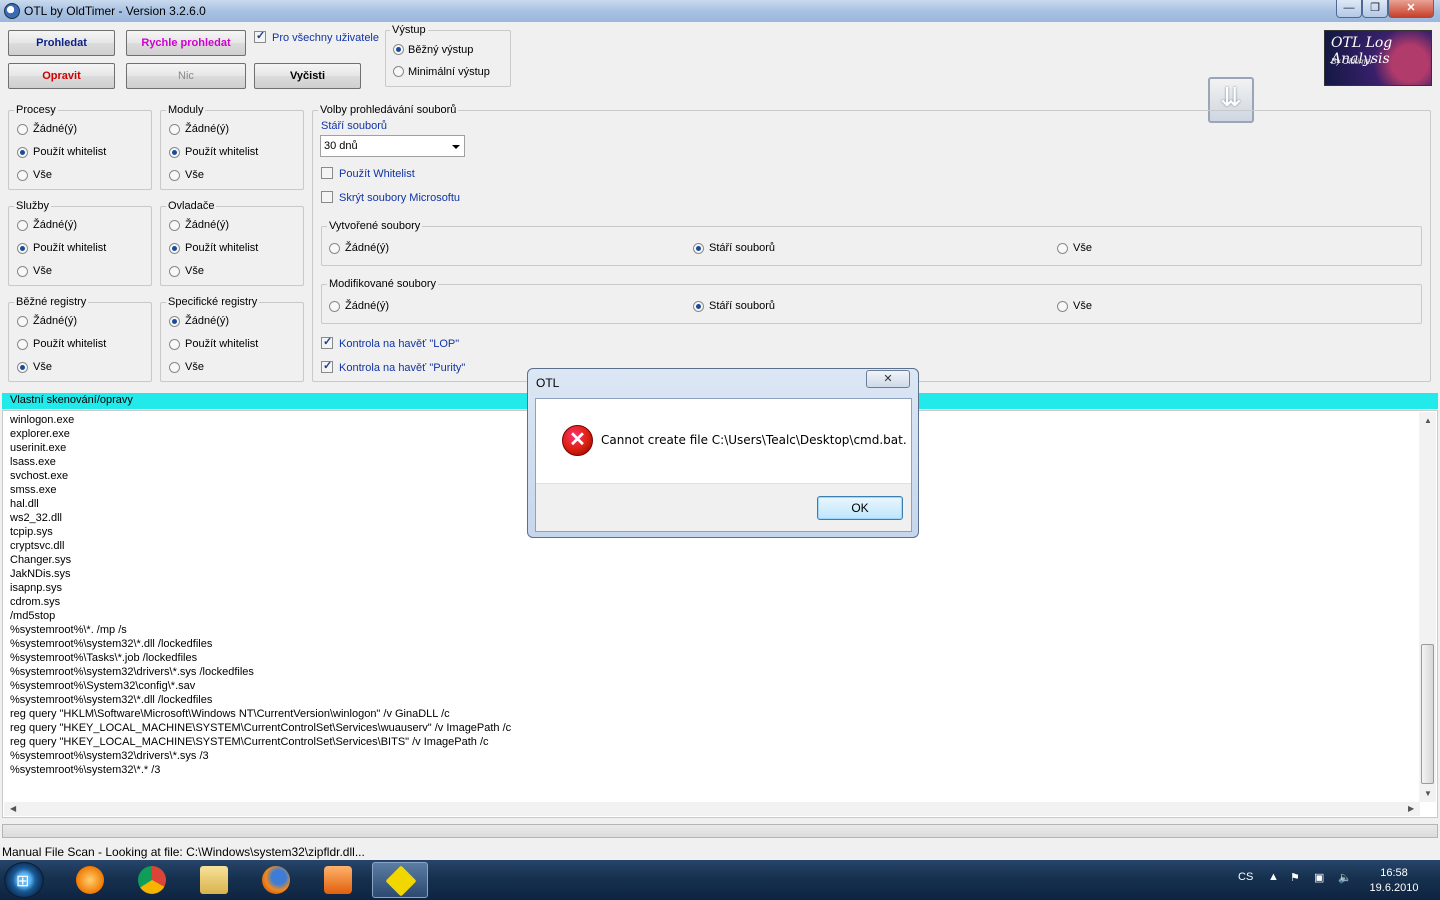  I want to click on purity-checkbox, so click(327, 366).